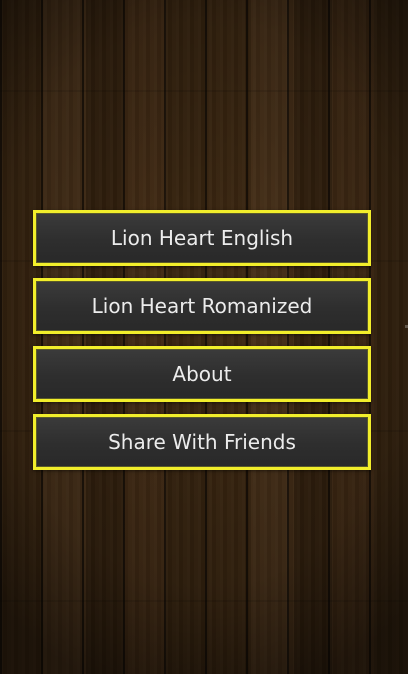 The width and height of the screenshot is (408, 674). What do you see at coordinates (202, 238) in the screenshot?
I see `lion-heart-english-button: Lion Heart English` at bounding box center [202, 238].